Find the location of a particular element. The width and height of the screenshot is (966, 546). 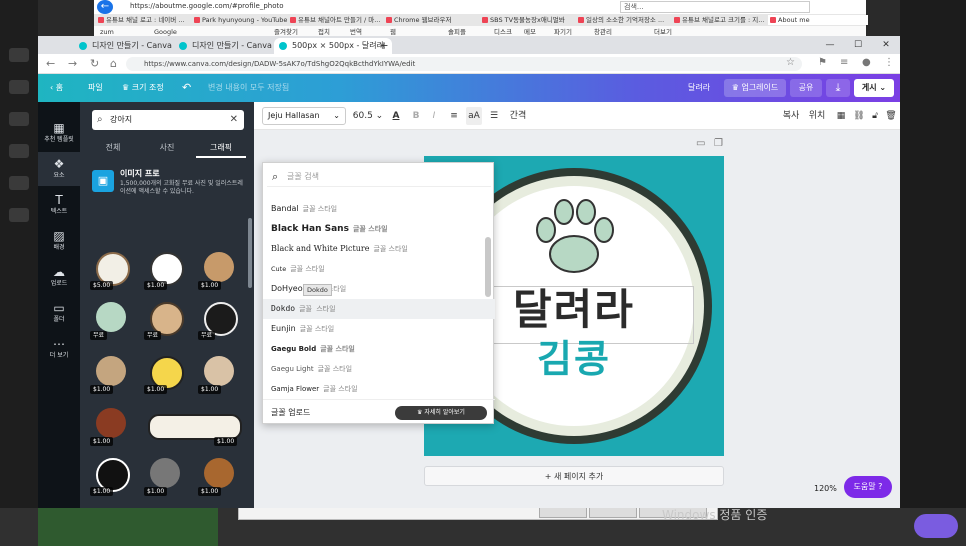

transparency-icon: ▦ is located at coordinates (841, 116).